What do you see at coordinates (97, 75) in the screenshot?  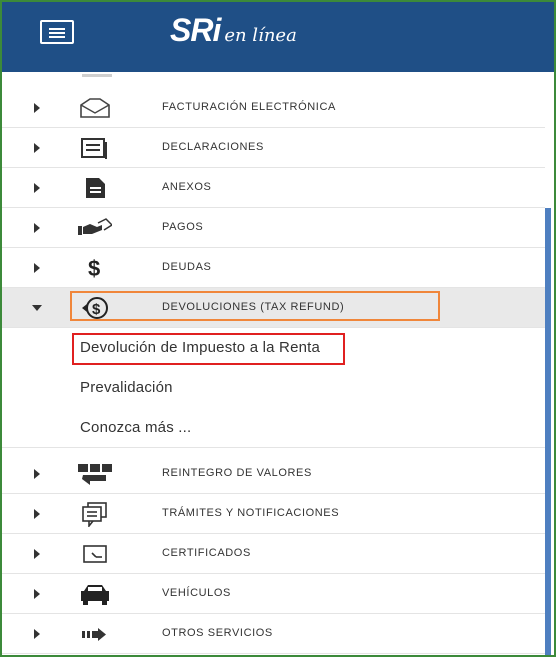 I see `partial-icon` at bounding box center [97, 75].